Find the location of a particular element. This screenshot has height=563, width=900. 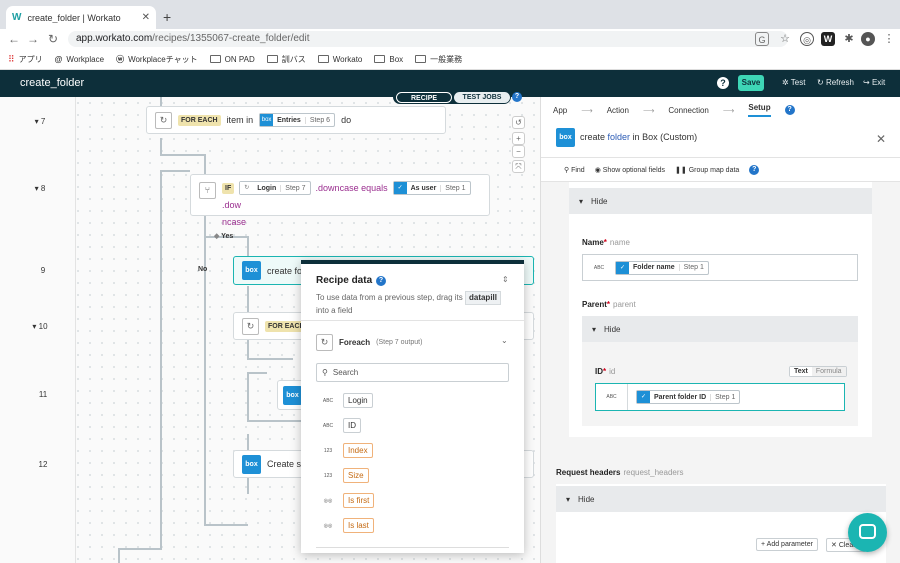

hide-toggle: ▾ Hide is located at coordinates (720, 201).